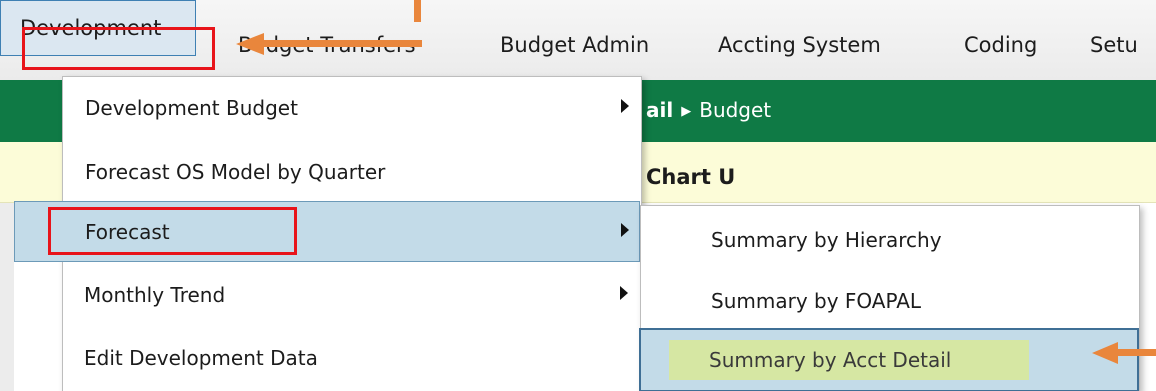 Image resolution: width=1156 pixels, height=391 pixels. Describe the element at coordinates (1000, 45) in the screenshot. I see `menu-coding: Coding` at that location.